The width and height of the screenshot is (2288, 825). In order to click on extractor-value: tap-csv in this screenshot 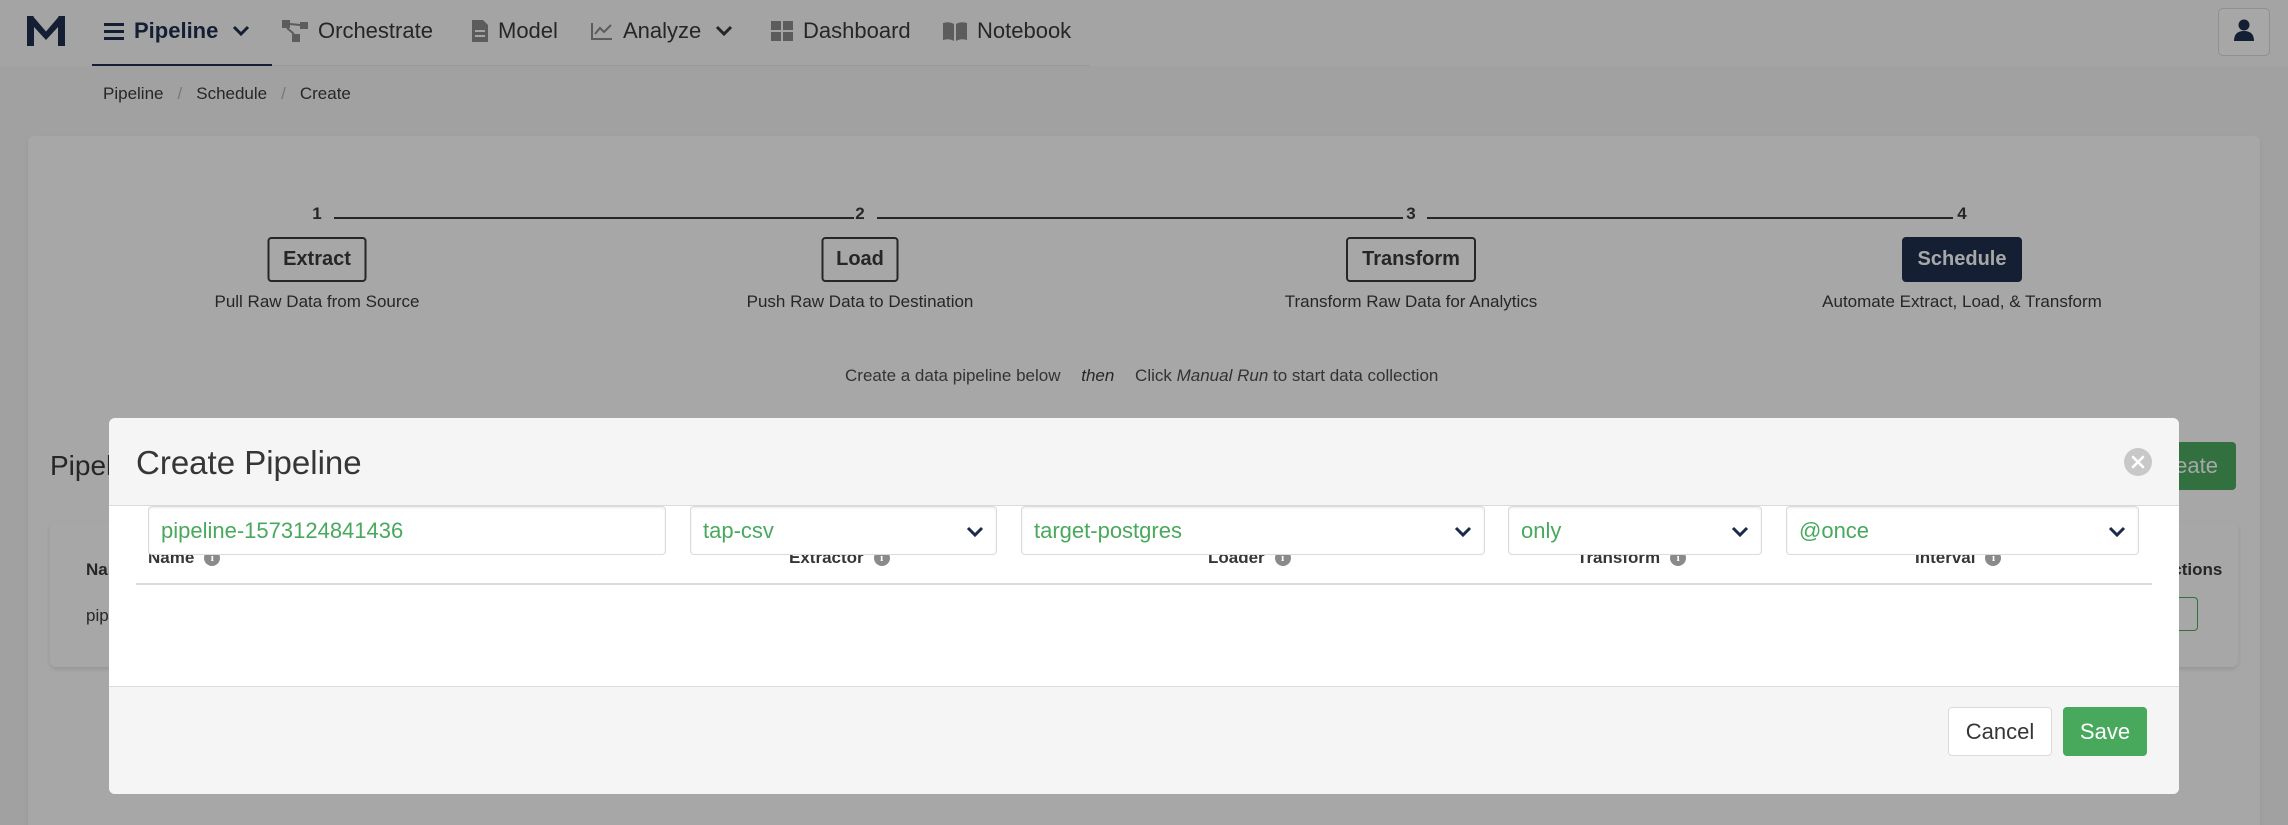, I will do `click(738, 530)`.